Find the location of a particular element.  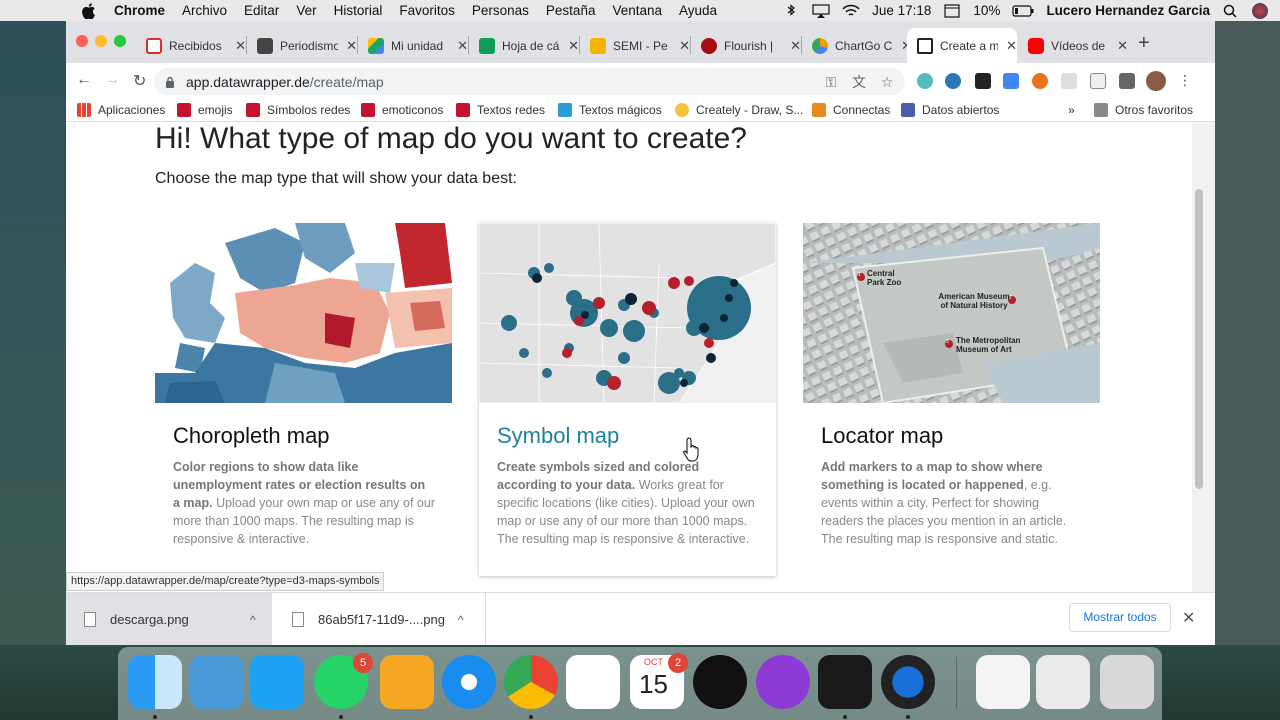

bookmark-textos-redes: Textos redes is located at coordinates (500, 110).